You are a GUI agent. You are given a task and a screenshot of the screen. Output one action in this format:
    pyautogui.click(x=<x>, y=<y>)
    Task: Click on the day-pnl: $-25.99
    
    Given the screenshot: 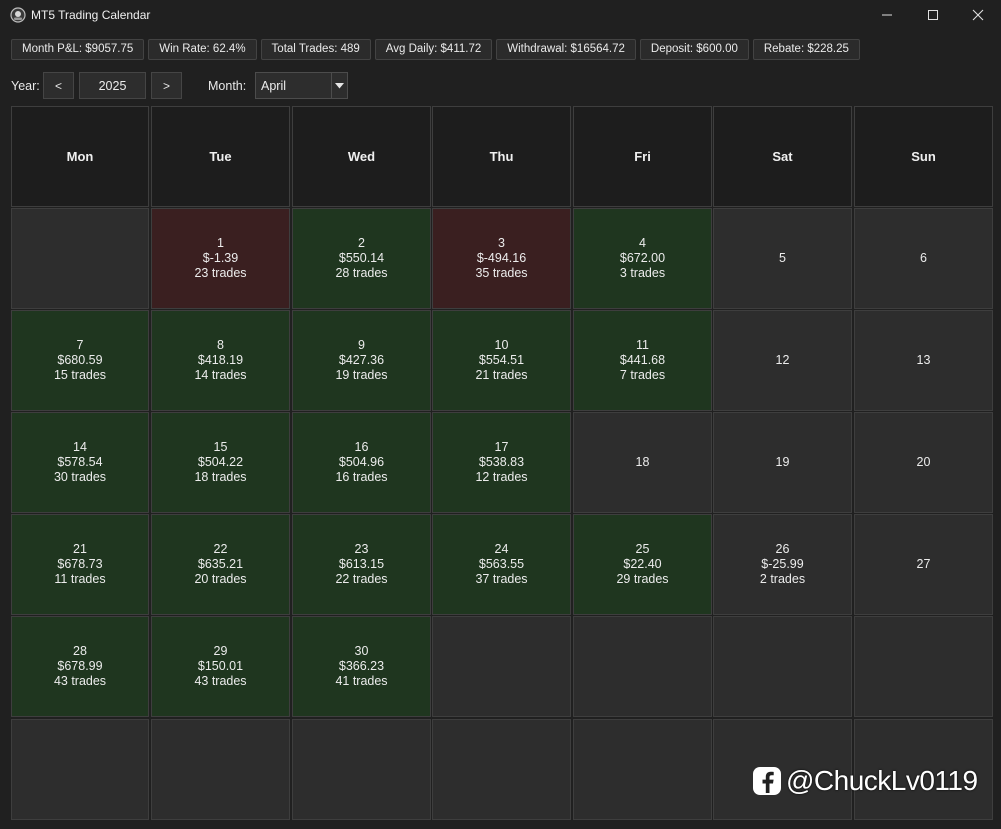 What is the action you would take?
    pyautogui.click(x=782, y=564)
    